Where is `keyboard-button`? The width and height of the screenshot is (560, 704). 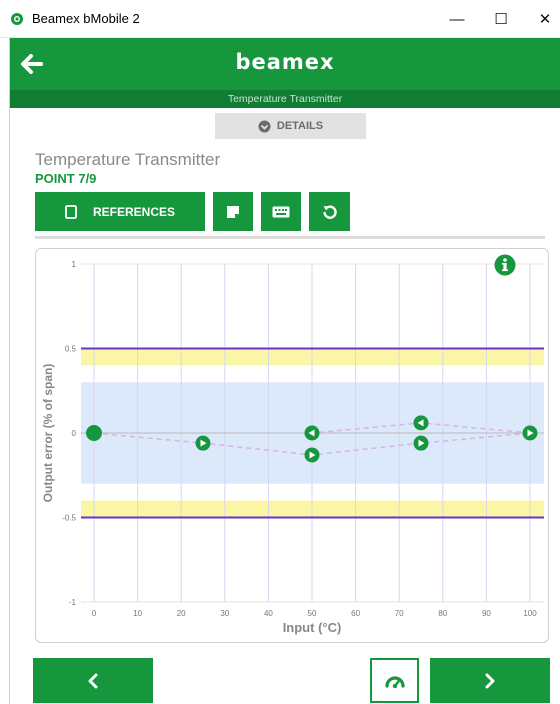
keyboard-button is located at coordinates (281, 211).